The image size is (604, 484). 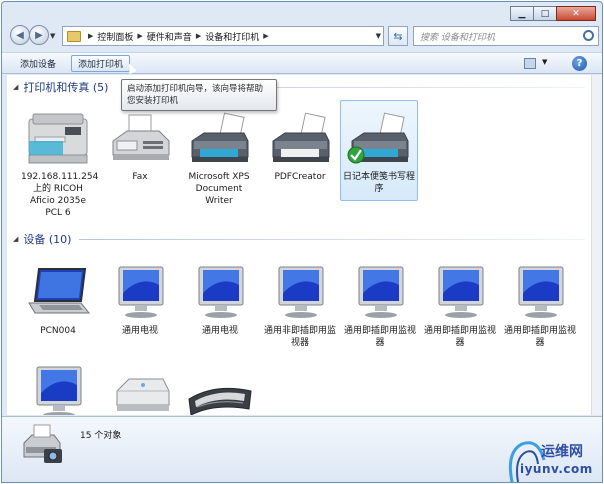 I want to click on device-generic-pnp-monitor-2: 通用即插即用监视器, so click(x=460, y=305).